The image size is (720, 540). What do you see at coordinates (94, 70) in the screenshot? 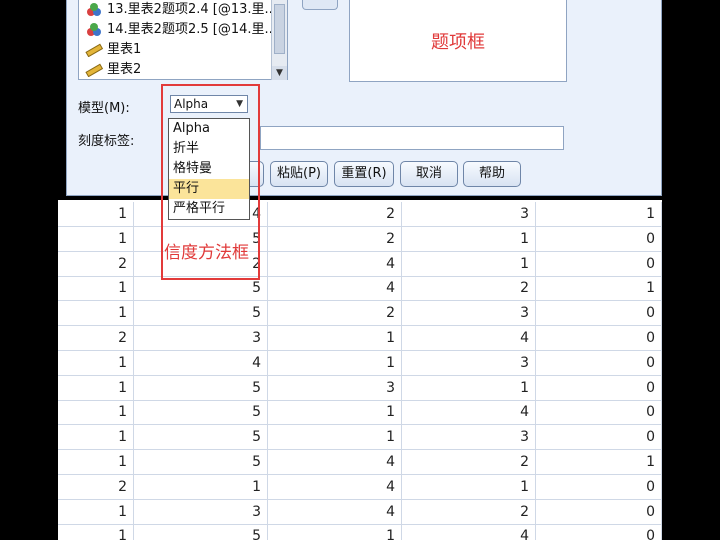
I see `scale-icon` at bounding box center [94, 70].